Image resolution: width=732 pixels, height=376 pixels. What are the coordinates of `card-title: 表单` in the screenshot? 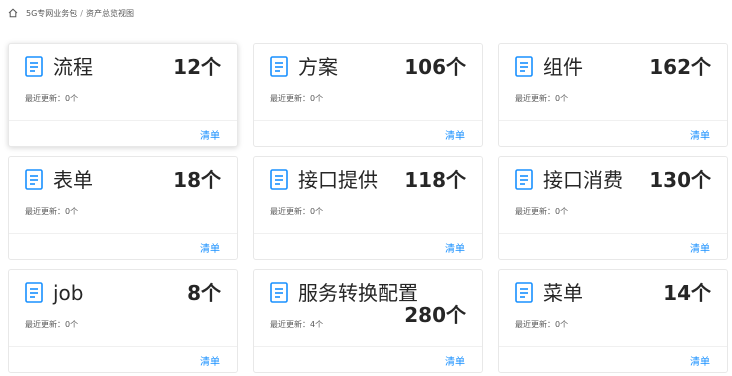 It's located at (73, 180).